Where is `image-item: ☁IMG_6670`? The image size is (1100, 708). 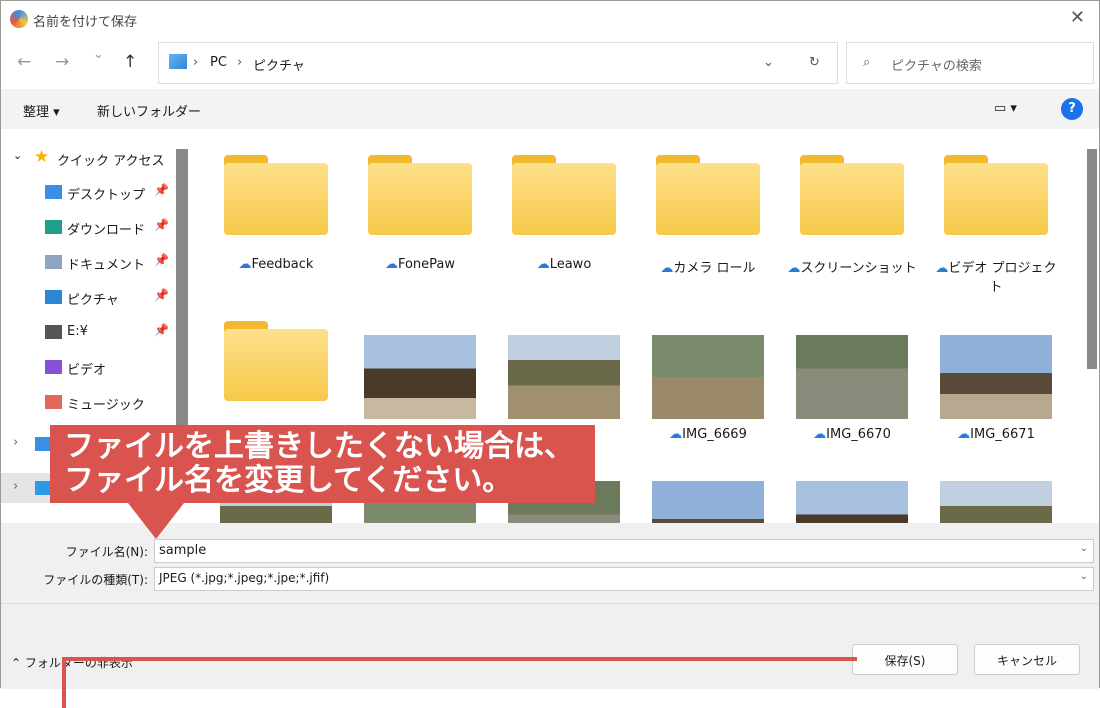 image-item: ☁IMG_6670 is located at coordinates (852, 381).